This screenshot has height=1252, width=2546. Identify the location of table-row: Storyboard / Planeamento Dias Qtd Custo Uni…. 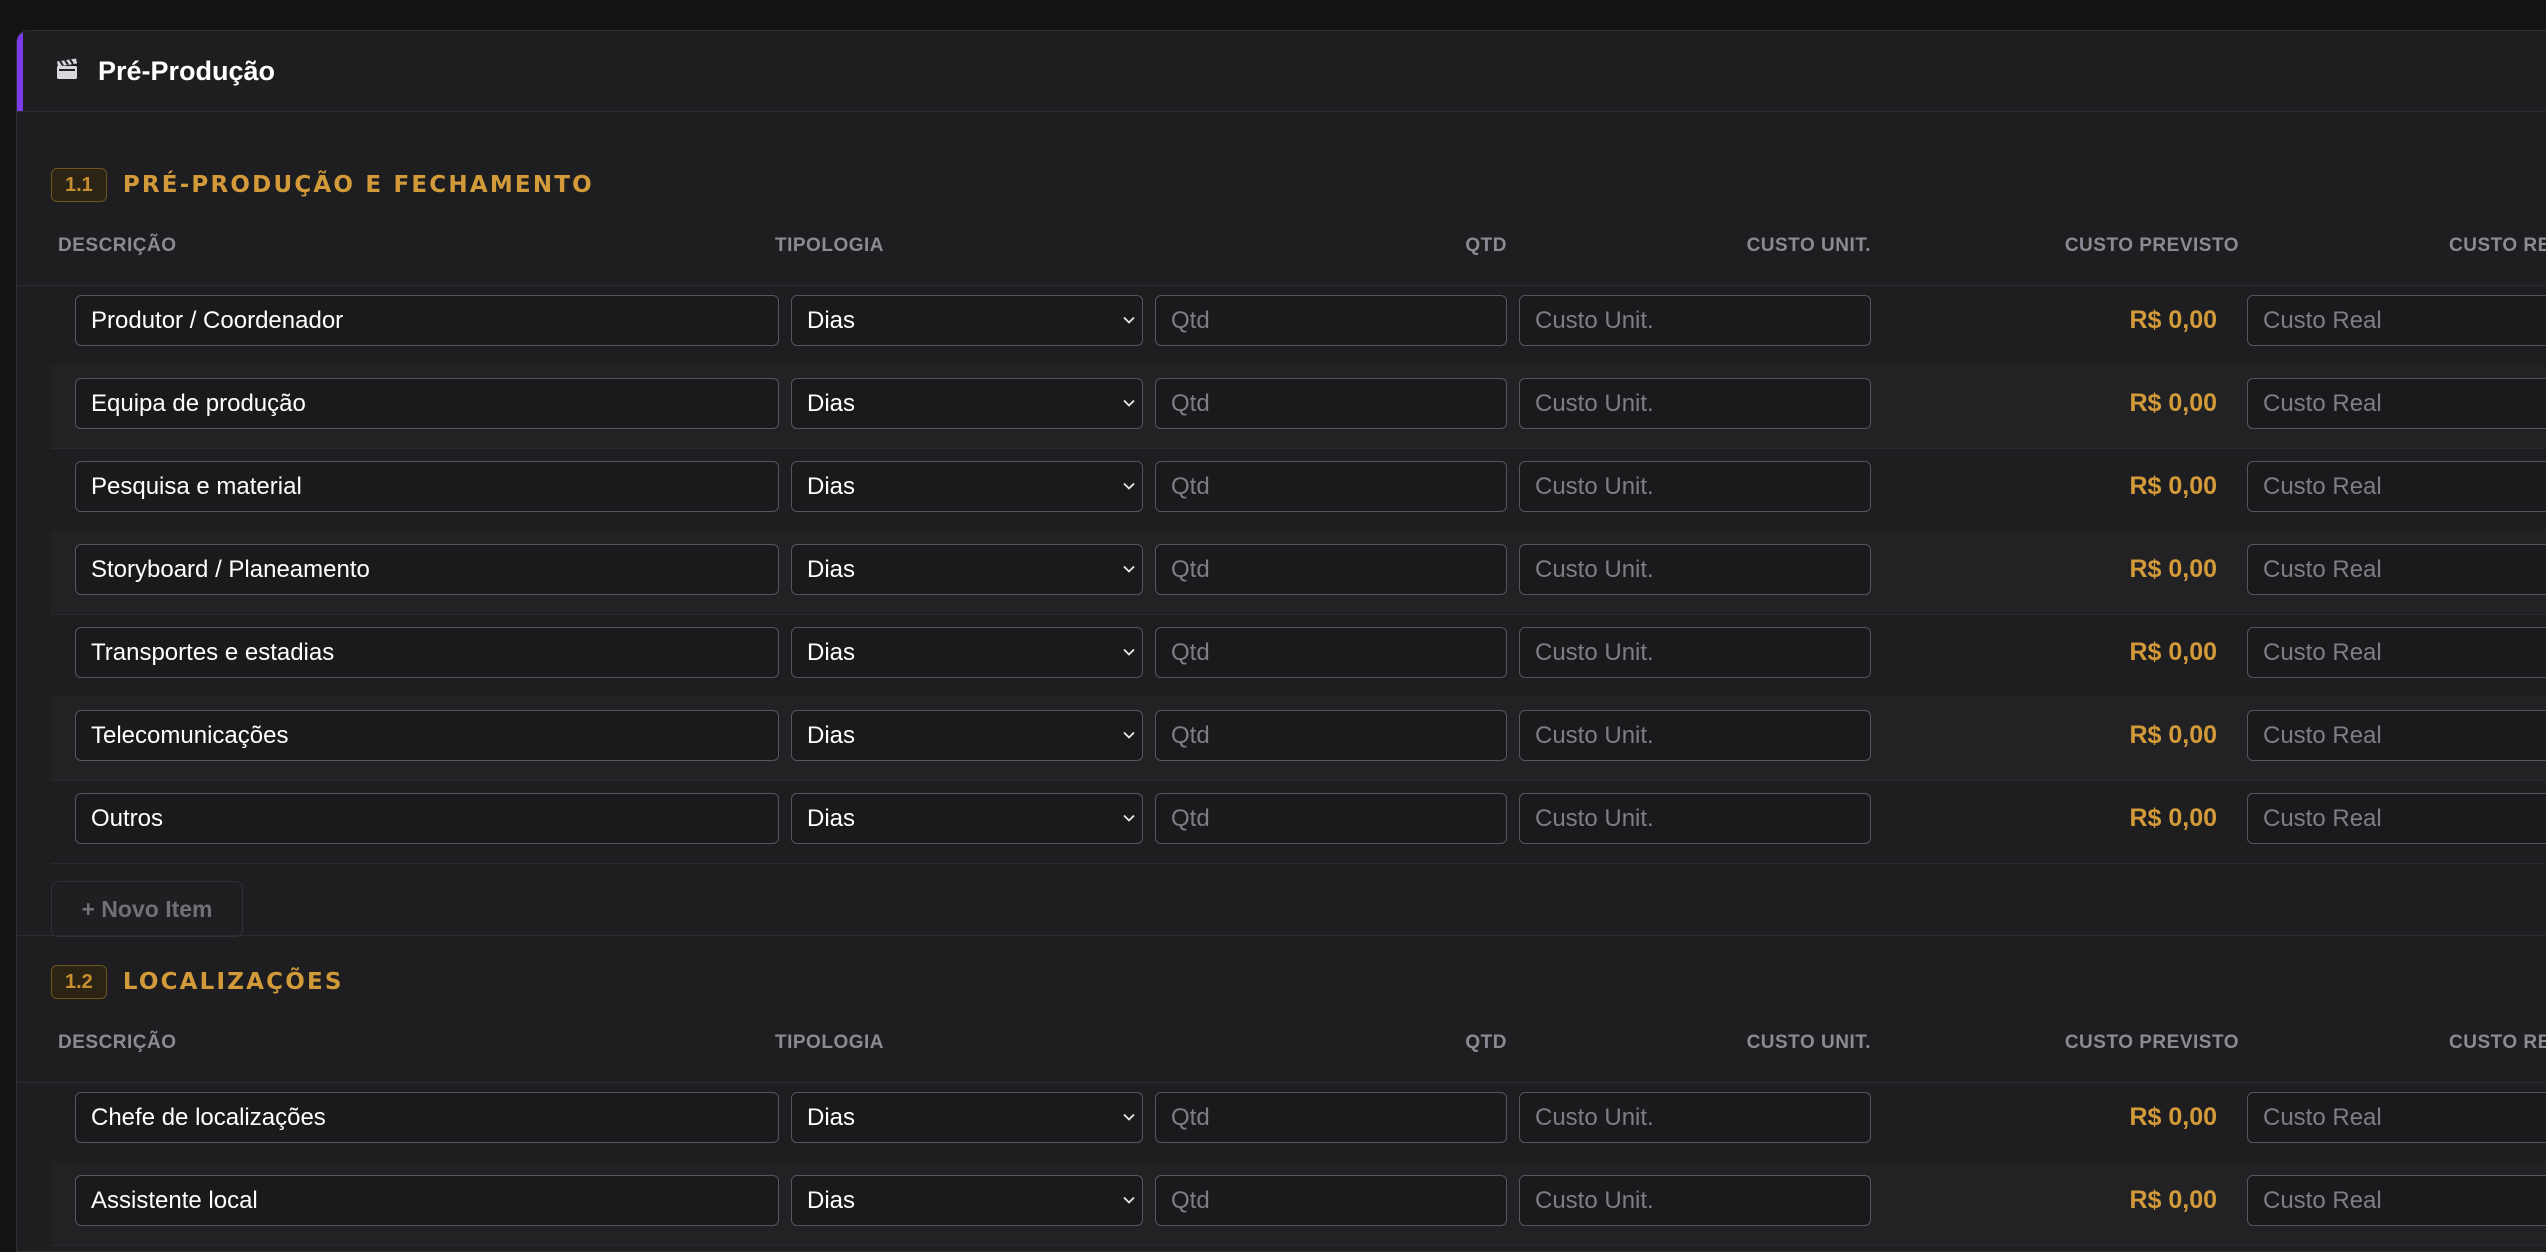
(1298, 573).